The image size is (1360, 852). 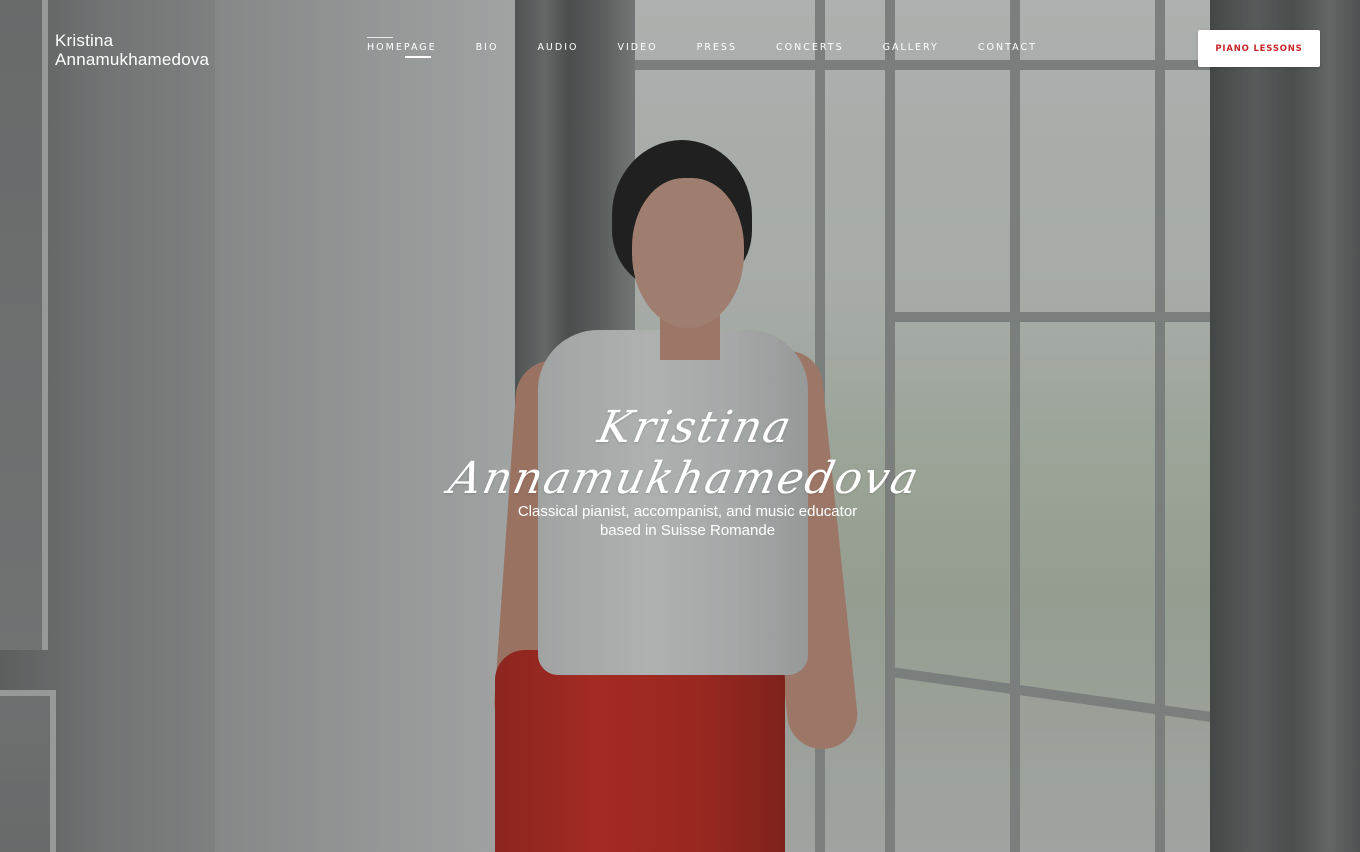 I want to click on site-logo: Kristina Annamukhamedova, so click(x=132, y=50).